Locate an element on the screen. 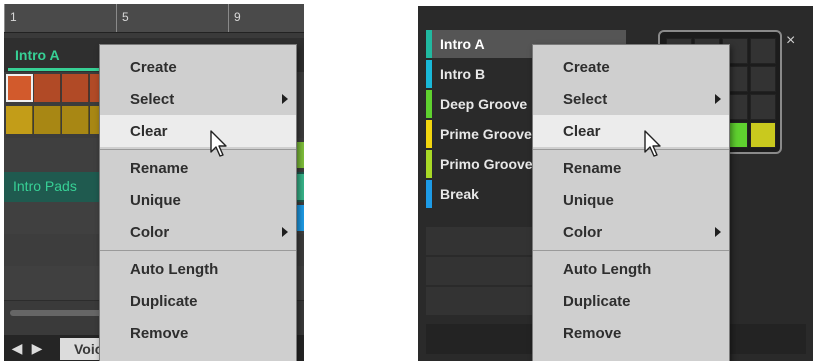  bar-number: 9 is located at coordinates (237, 17).